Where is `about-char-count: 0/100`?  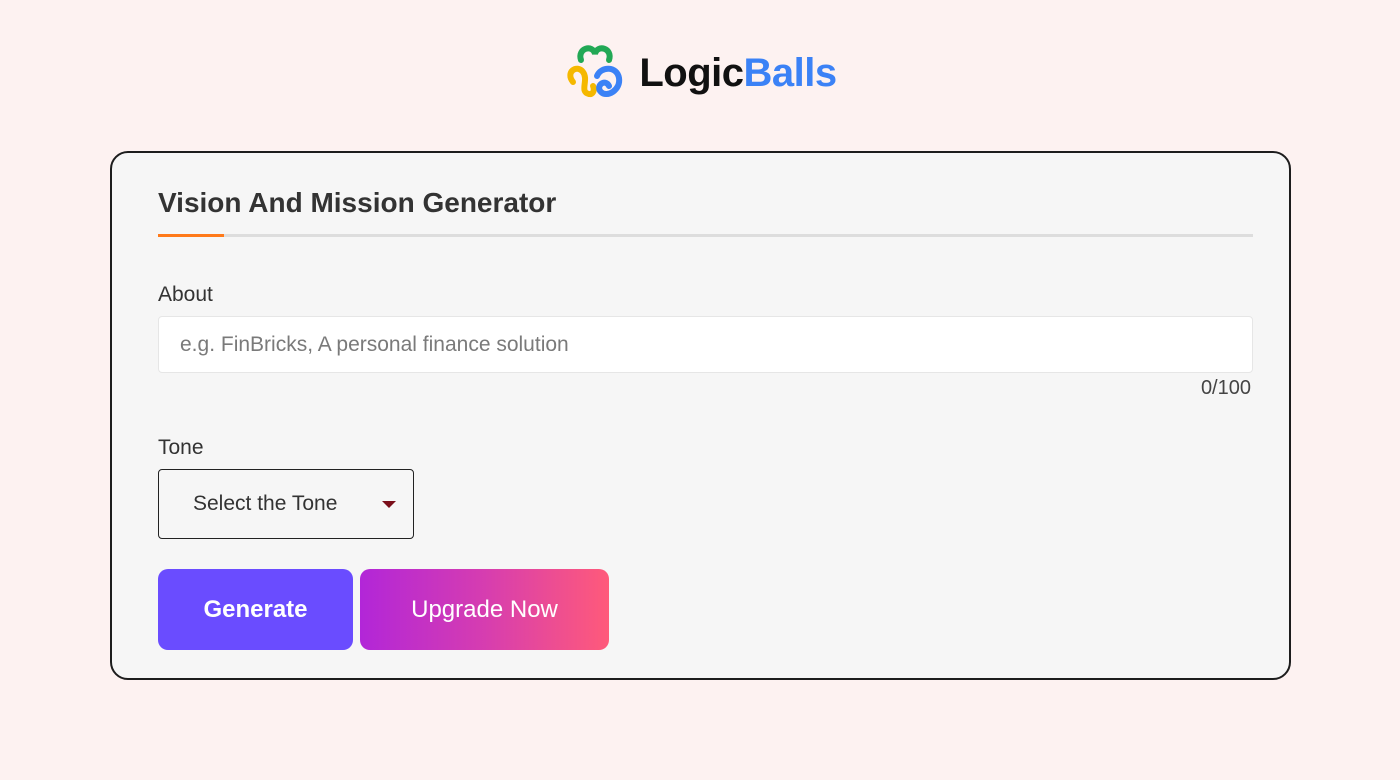 about-char-count: 0/100 is located at coordinates (1225, 388).